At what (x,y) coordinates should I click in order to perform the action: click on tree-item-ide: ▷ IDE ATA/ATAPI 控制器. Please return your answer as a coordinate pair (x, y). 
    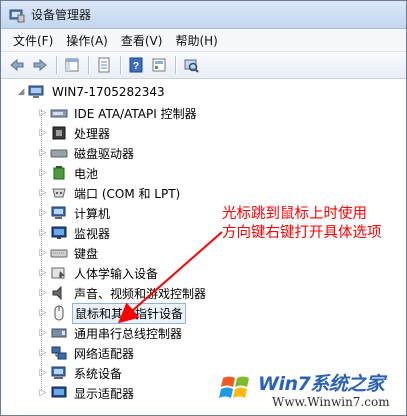
    Looking at the image, I should click on (118, 113).